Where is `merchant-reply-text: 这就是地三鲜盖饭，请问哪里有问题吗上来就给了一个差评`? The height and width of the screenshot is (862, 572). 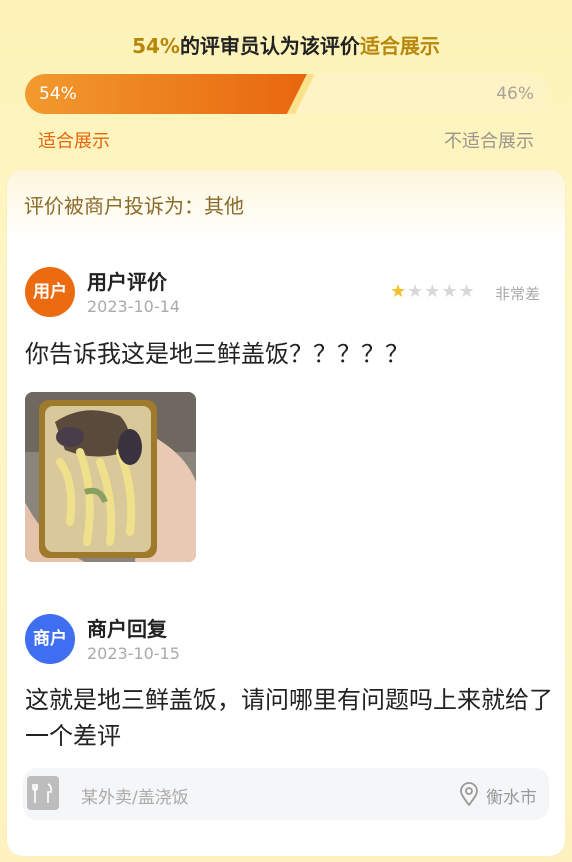 merchant-reply-text: 这就是地三鲜盖饭，请问哪里有问题吗上来就给了一个差评 is located at coordinates (289, 718).